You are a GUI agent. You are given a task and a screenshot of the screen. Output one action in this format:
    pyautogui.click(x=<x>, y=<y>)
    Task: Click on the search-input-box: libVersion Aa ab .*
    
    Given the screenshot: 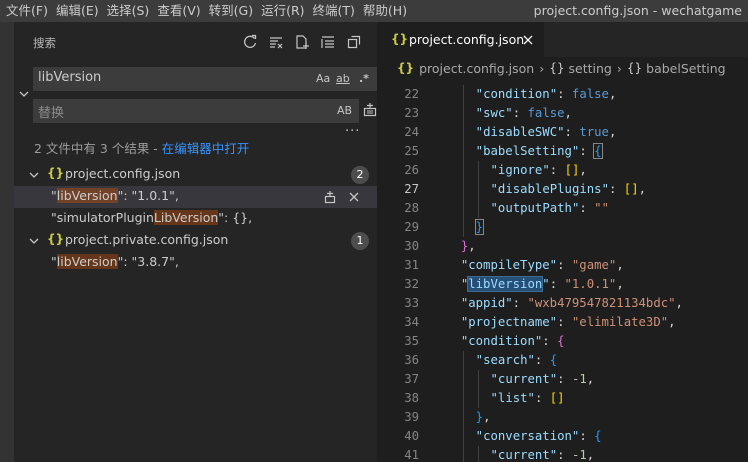 What is the action you would take?
    pyautogui.click(x=206, y=79)
    